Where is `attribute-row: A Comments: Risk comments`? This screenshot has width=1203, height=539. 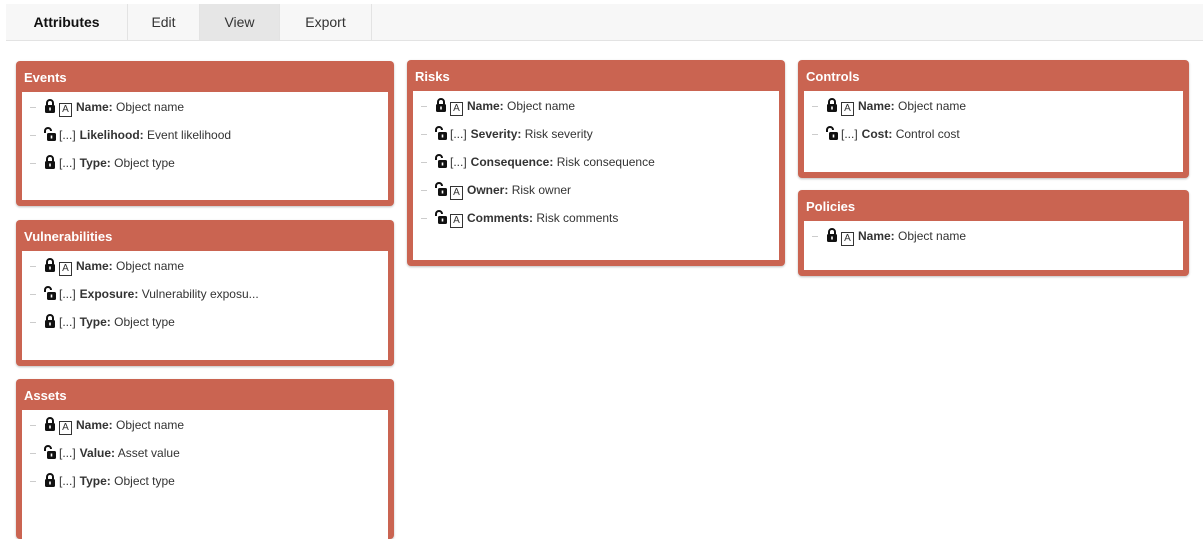
attribute-row: A Comments: Risk comments is located at coordinates (596, 221).